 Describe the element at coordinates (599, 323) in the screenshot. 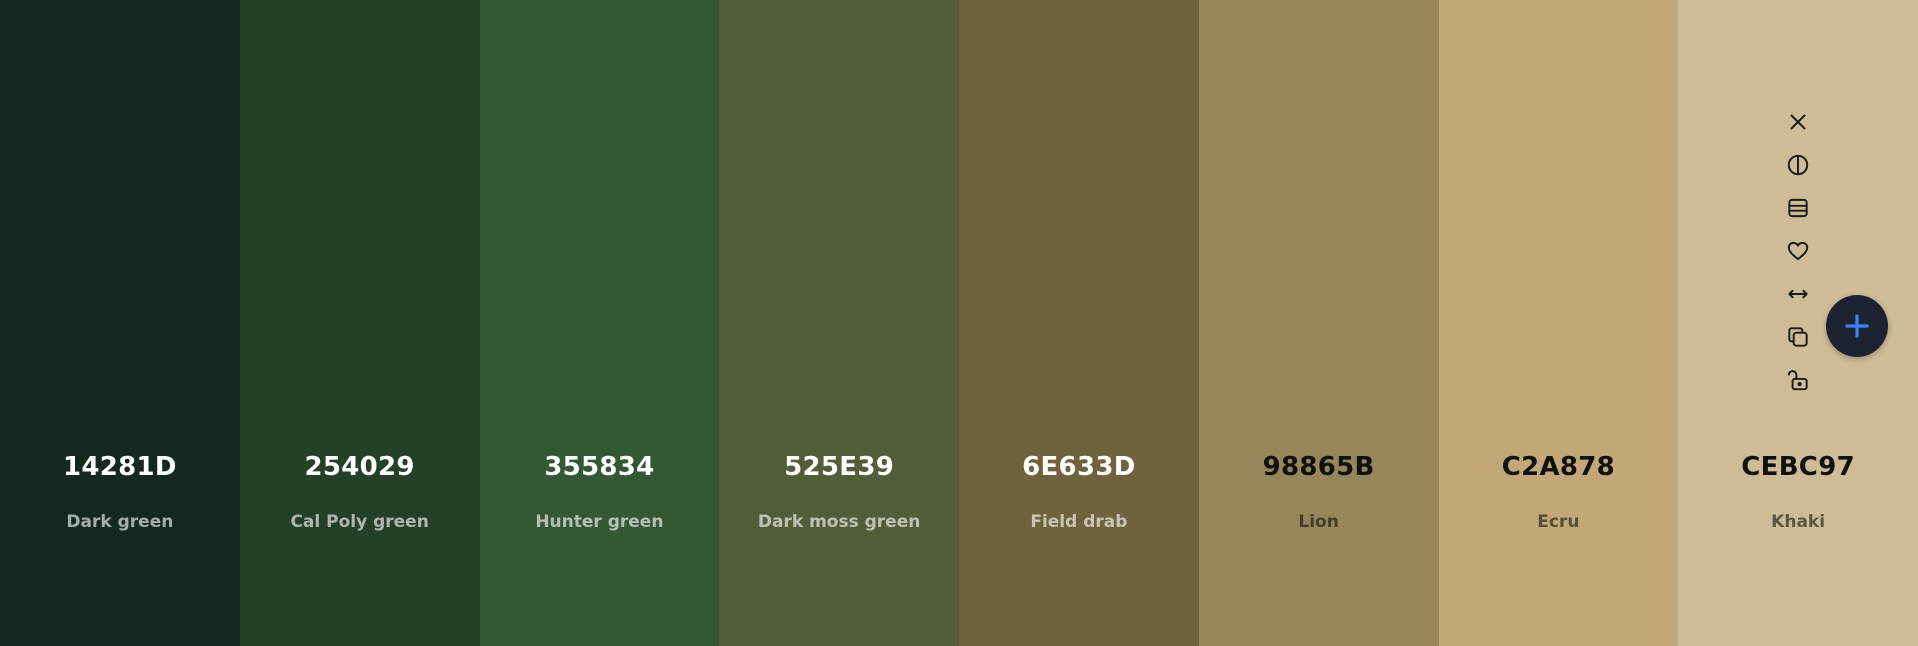

I see `swatch-3: 355834 Hunter green` at that location.